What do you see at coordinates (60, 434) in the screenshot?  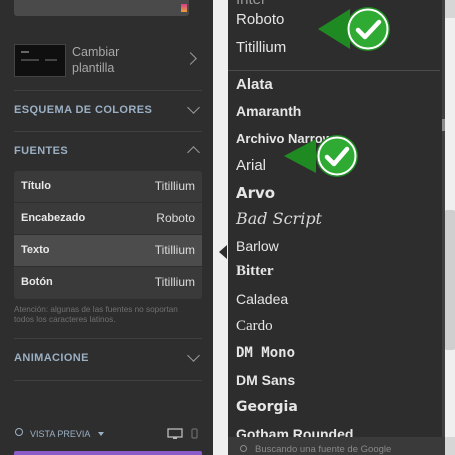 I see `preview-label: VISTA PREVIA` at bounding box center [60, 434].